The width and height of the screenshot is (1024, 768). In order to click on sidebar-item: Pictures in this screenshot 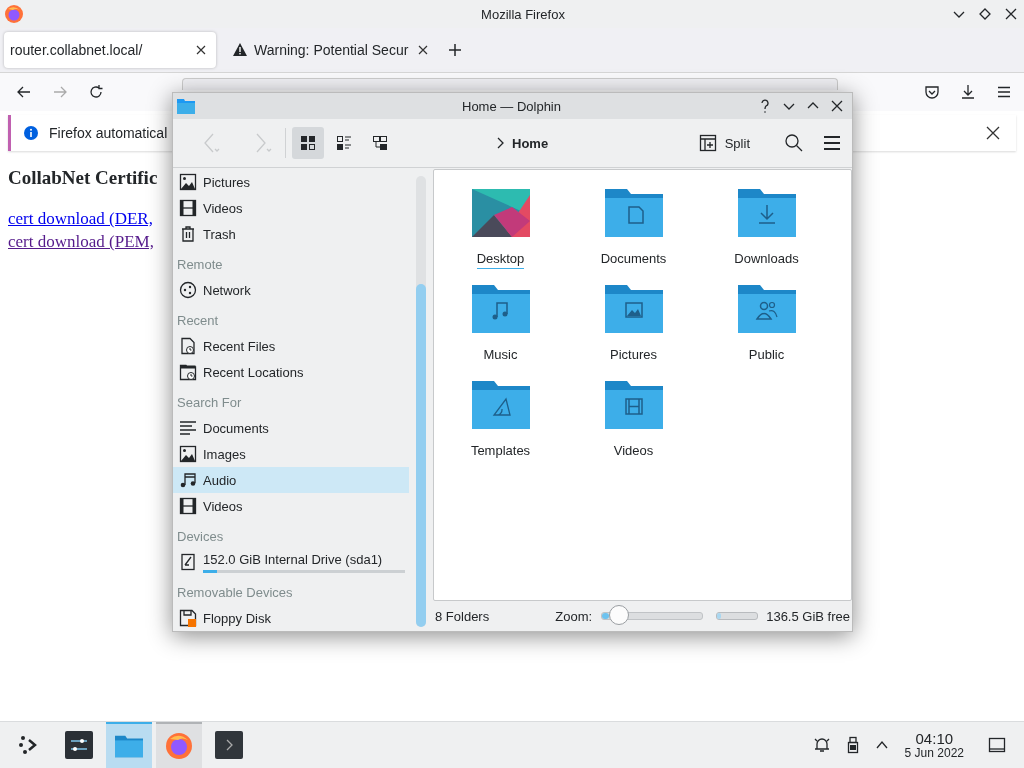, I will do `click(291, 182)`.